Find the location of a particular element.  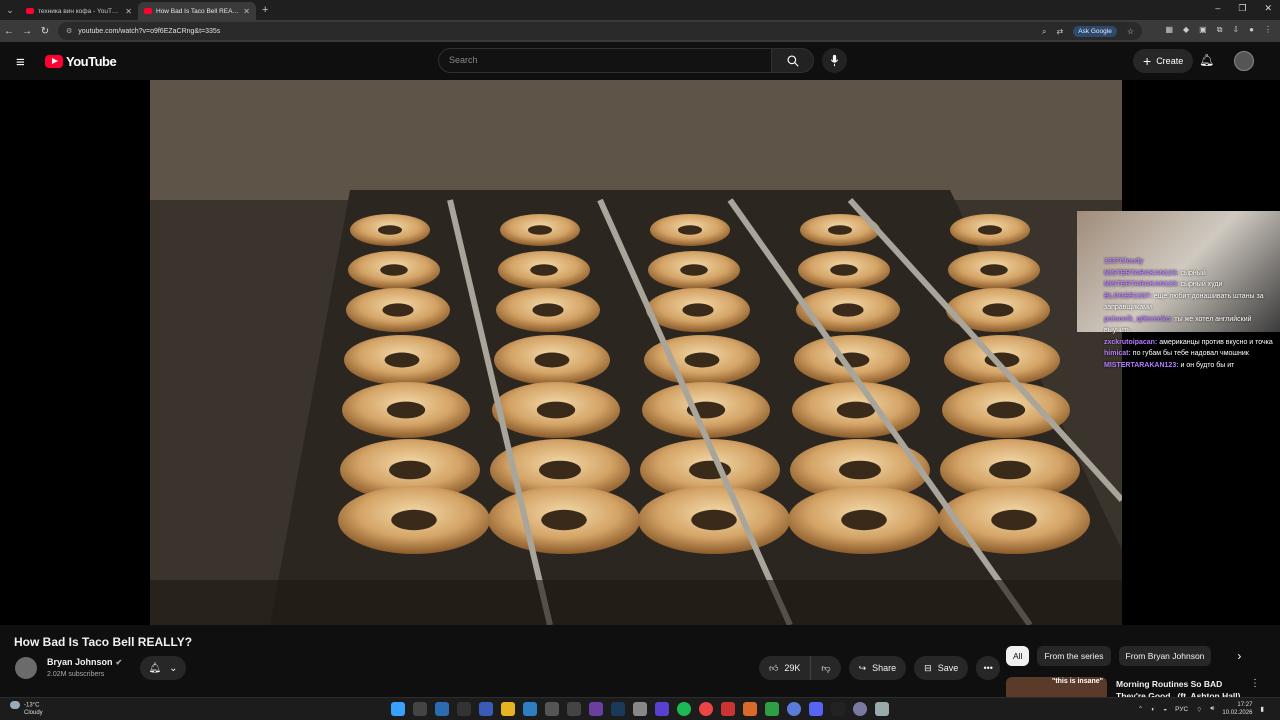

browser-tab-2: How Bad Is Taco Bell REALLY? - ✕ is located at coordinates (197, 11).